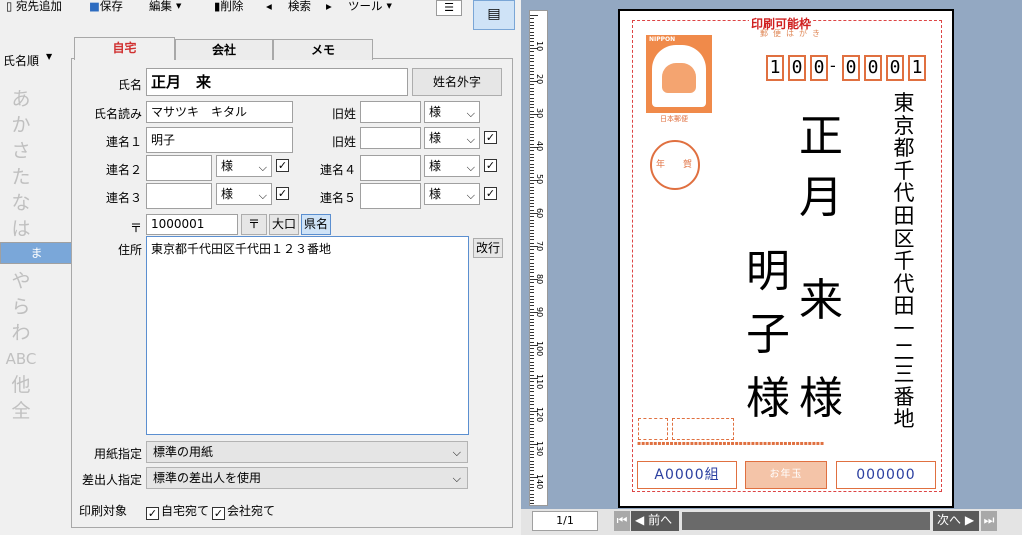  What do you see at coordinates (539, 46) in the screenshot?
I see `ruler-label: 10` at bounding box center [539, 46].